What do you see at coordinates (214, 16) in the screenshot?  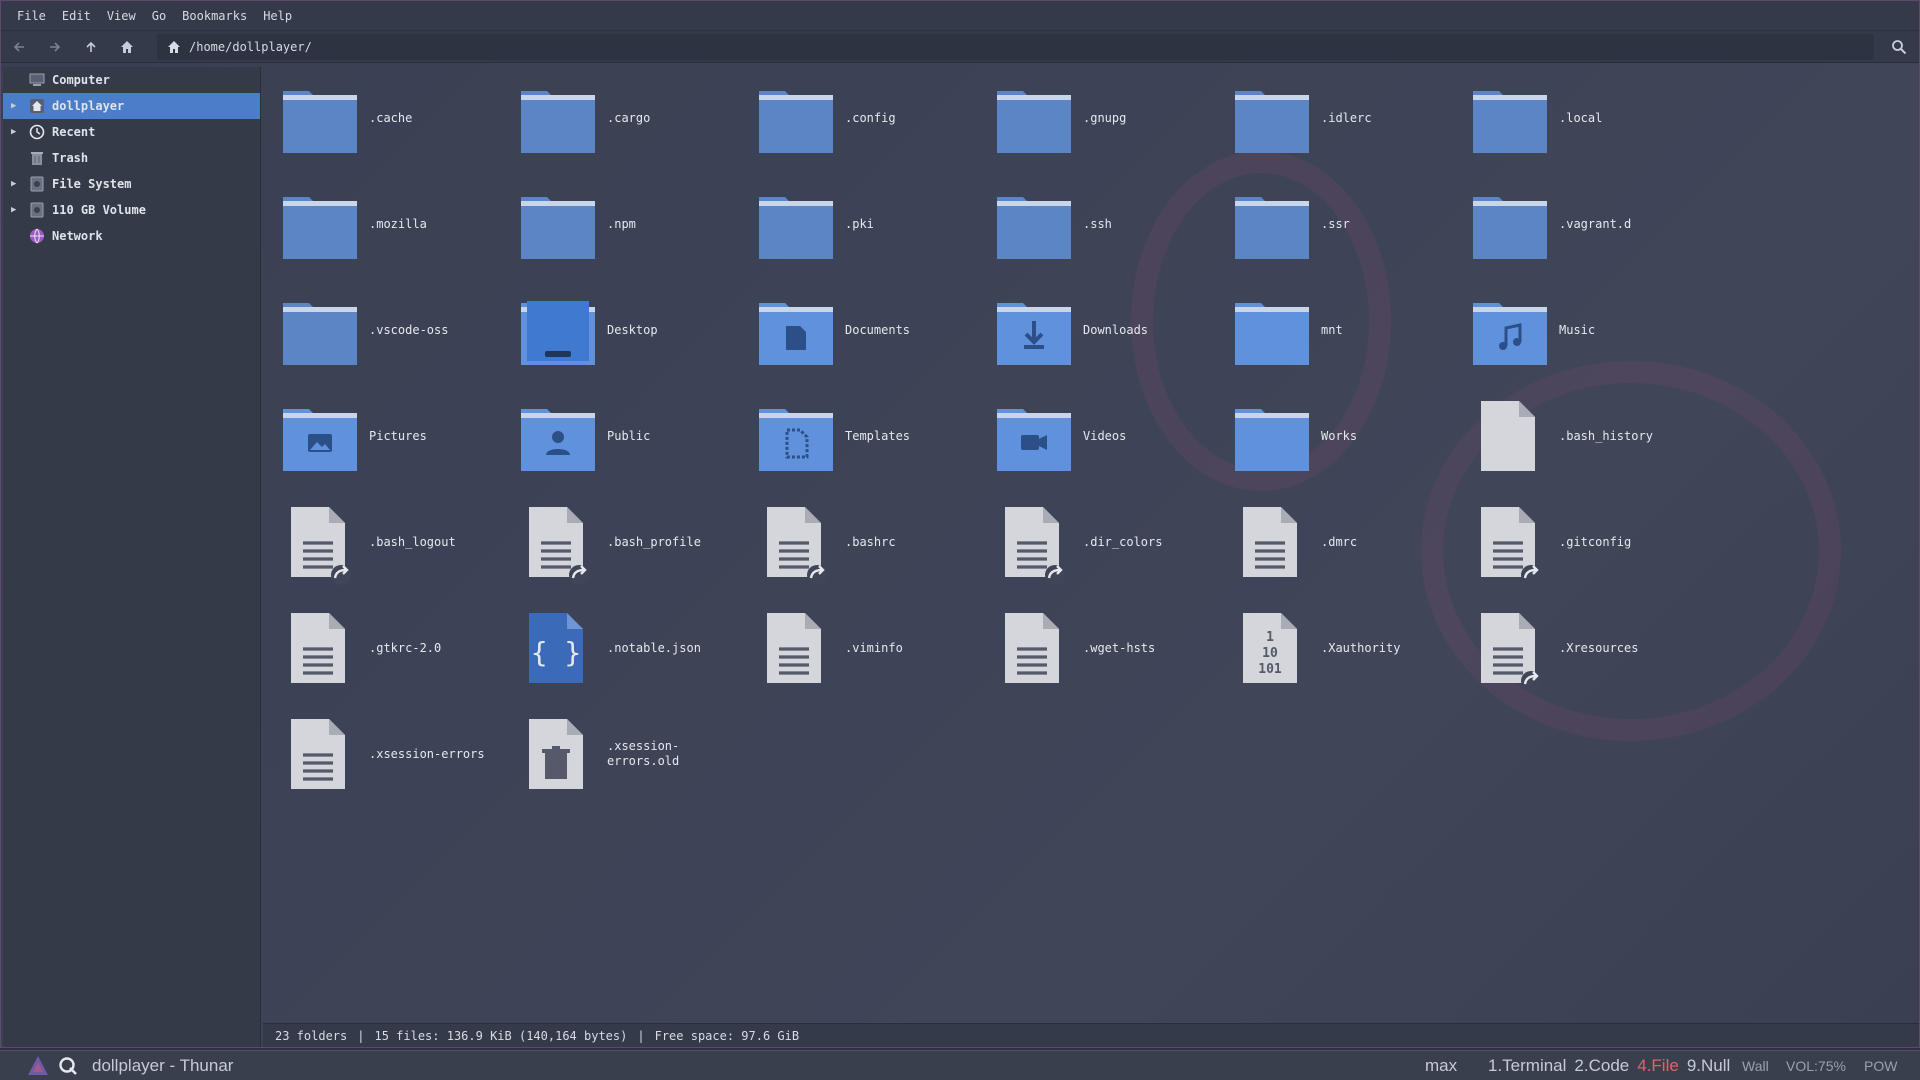 I see `menu-bookmarks: Bookmarks` at bounding box center [214, 16].